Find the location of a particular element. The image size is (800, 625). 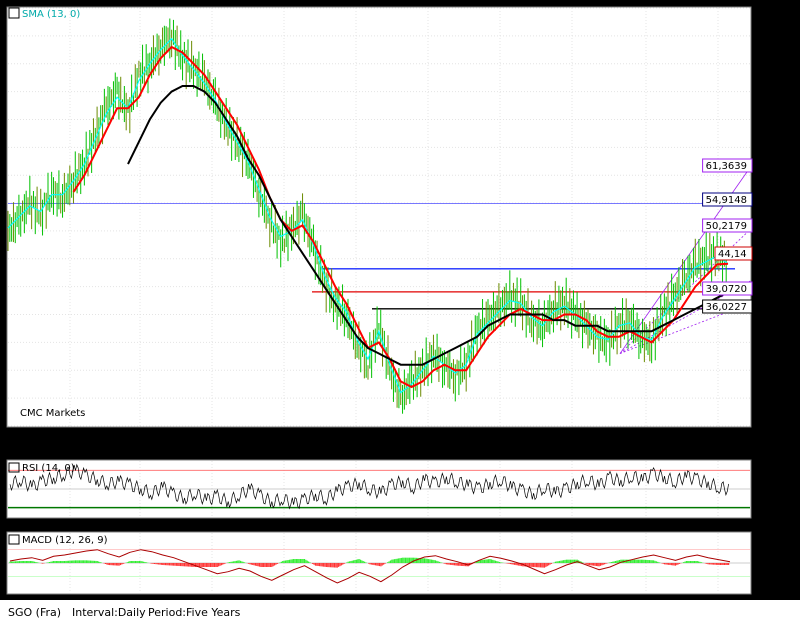

price-y-tick-label: 20,0000 is located at coordinates (776, 399).